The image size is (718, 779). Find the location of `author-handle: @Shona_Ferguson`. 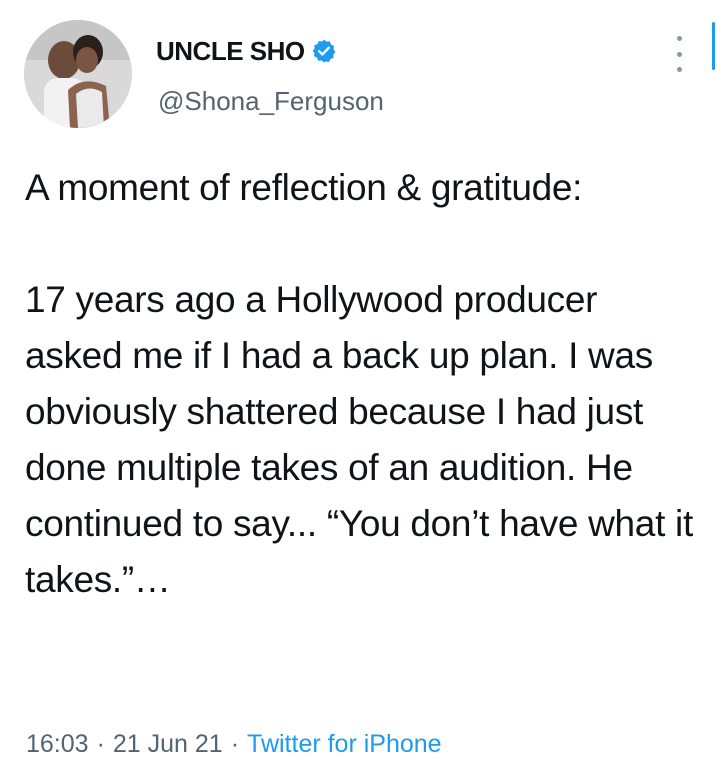

author-handle: @Shona_Ferguson is located at coordinates (271, 101).